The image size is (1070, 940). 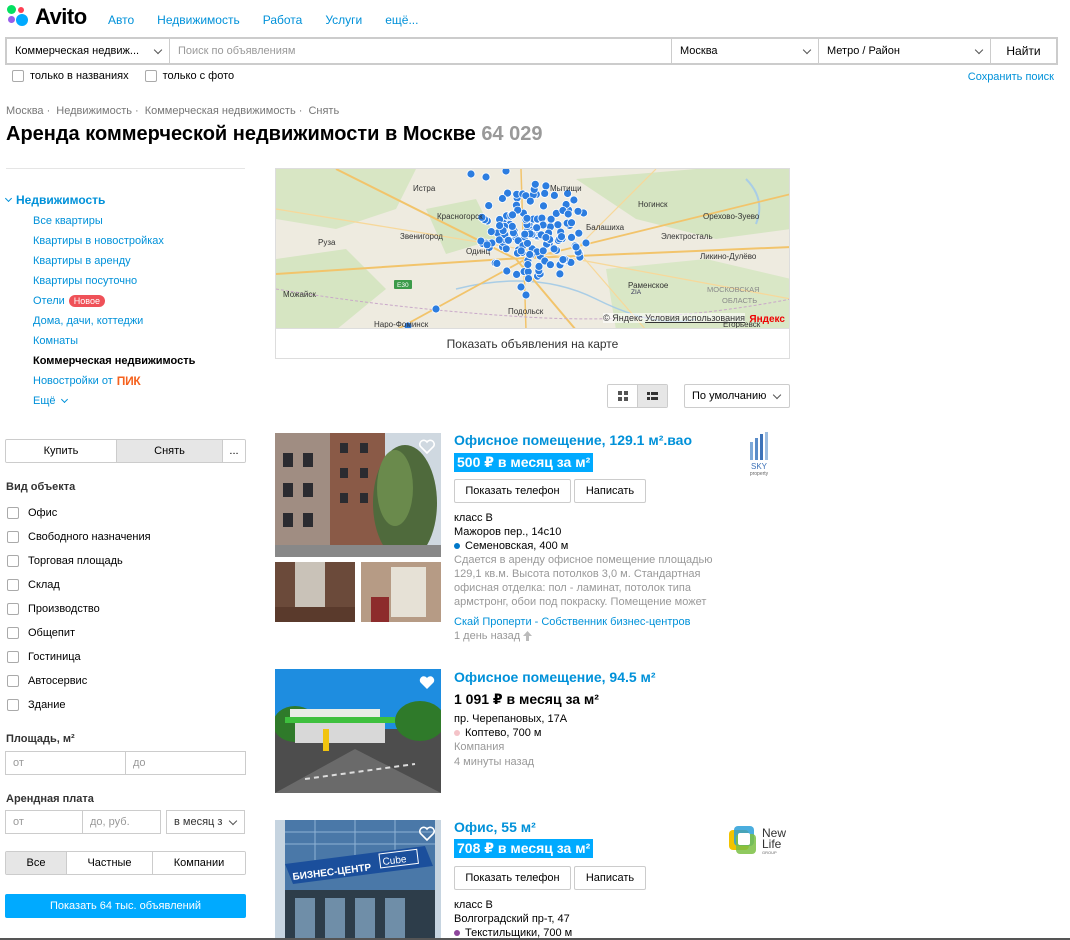 I want to click on type-option: Склад, so click(x=79, y=585).